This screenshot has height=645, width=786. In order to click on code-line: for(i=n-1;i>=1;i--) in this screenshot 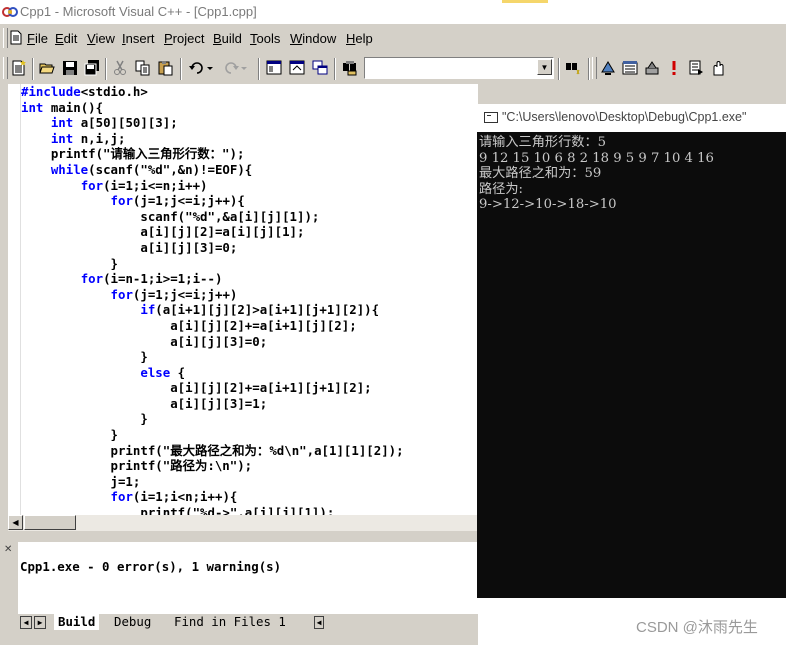, I will do `click(212, 279)`.